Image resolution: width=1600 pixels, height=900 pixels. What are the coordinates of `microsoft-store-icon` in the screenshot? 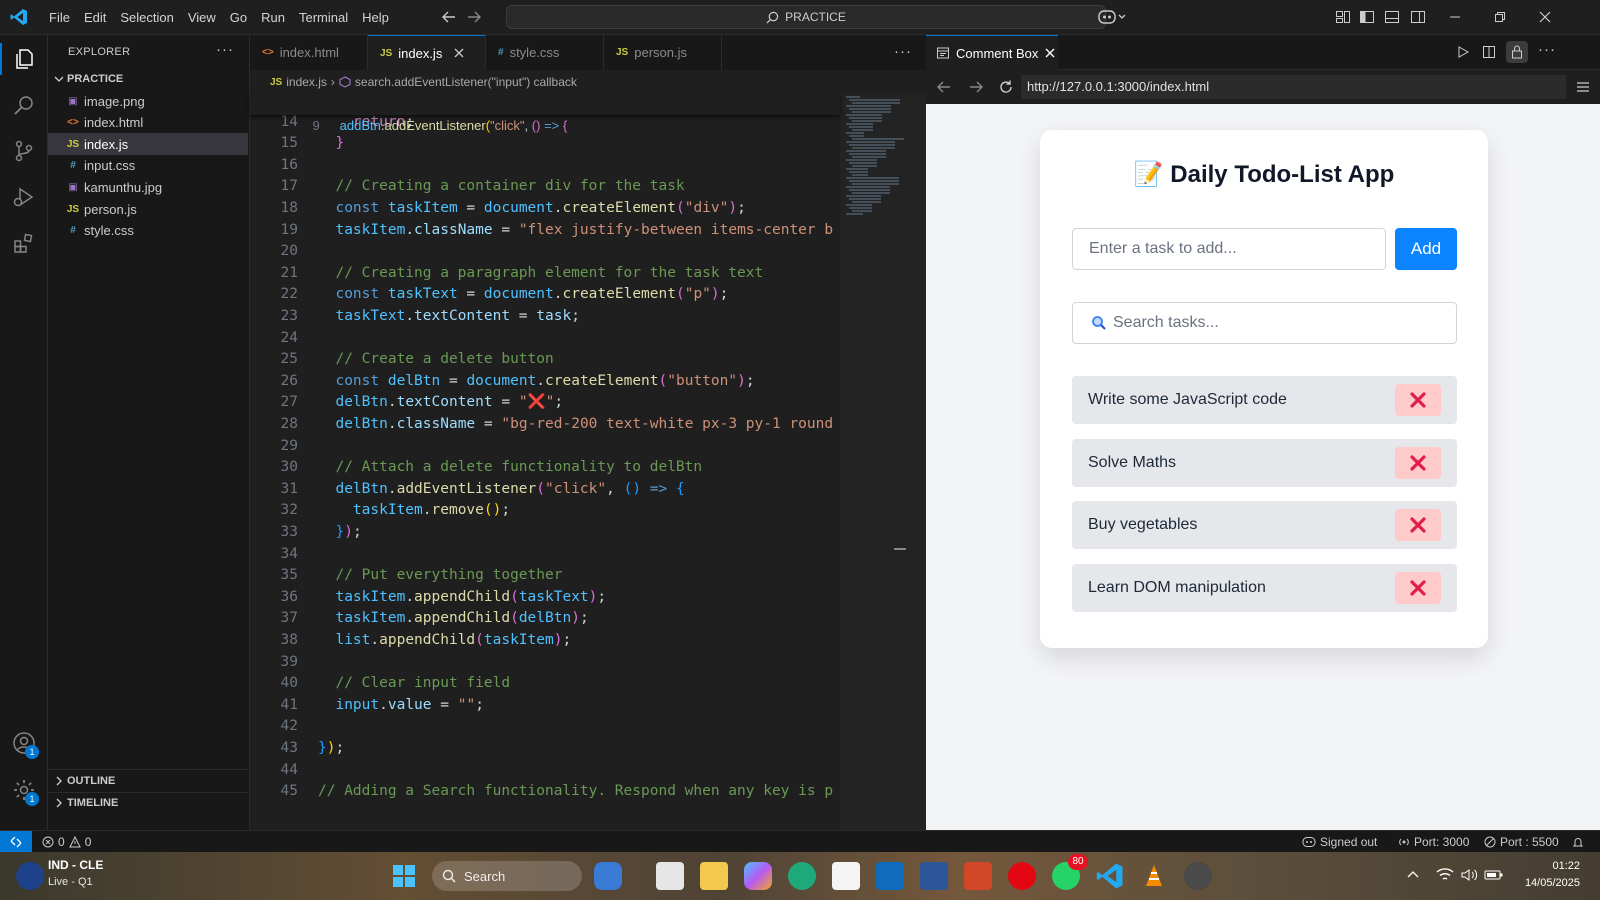 It's located at (846, 876).